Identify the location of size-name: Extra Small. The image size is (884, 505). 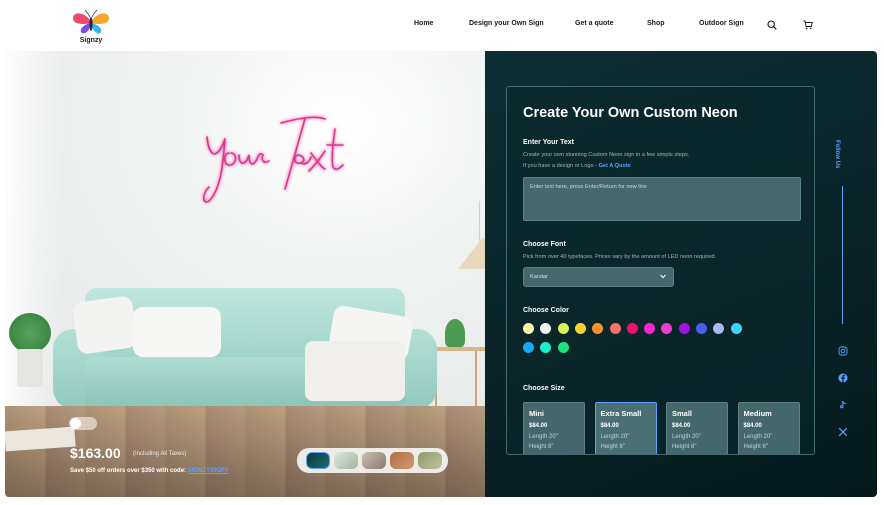
(621, 413).